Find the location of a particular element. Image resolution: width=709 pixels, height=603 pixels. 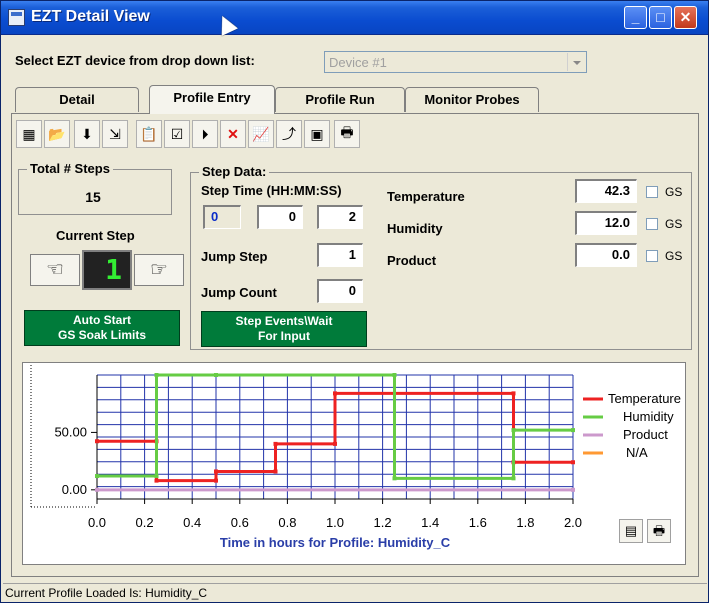

step-events-line2: For Input is located at coordinates (284, 336).